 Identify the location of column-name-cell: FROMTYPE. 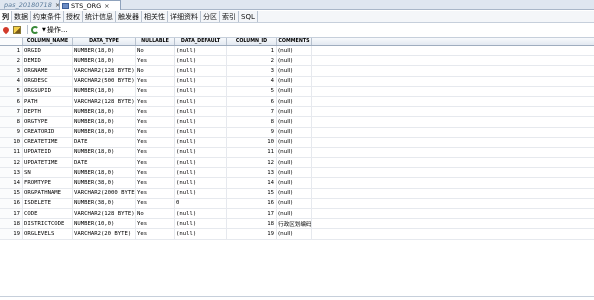
(48, 183).